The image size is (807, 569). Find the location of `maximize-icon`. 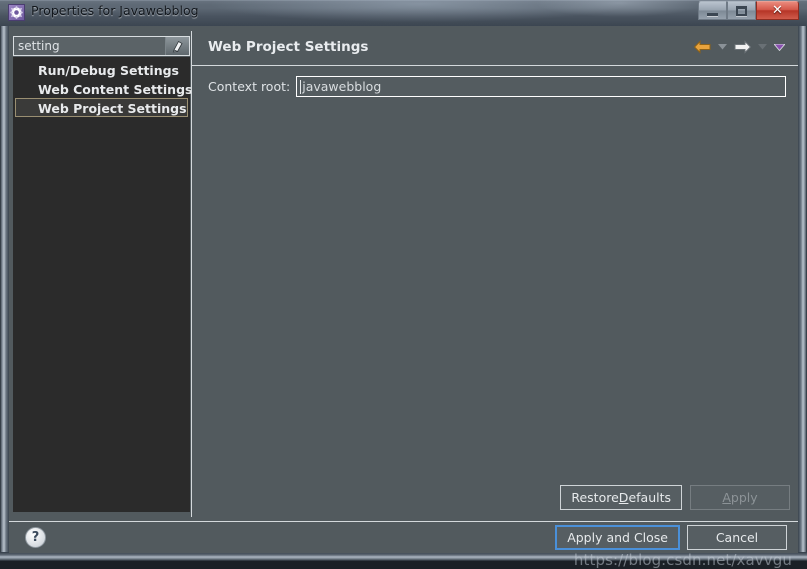

maximize-icon is located at coordinates (741, 10).